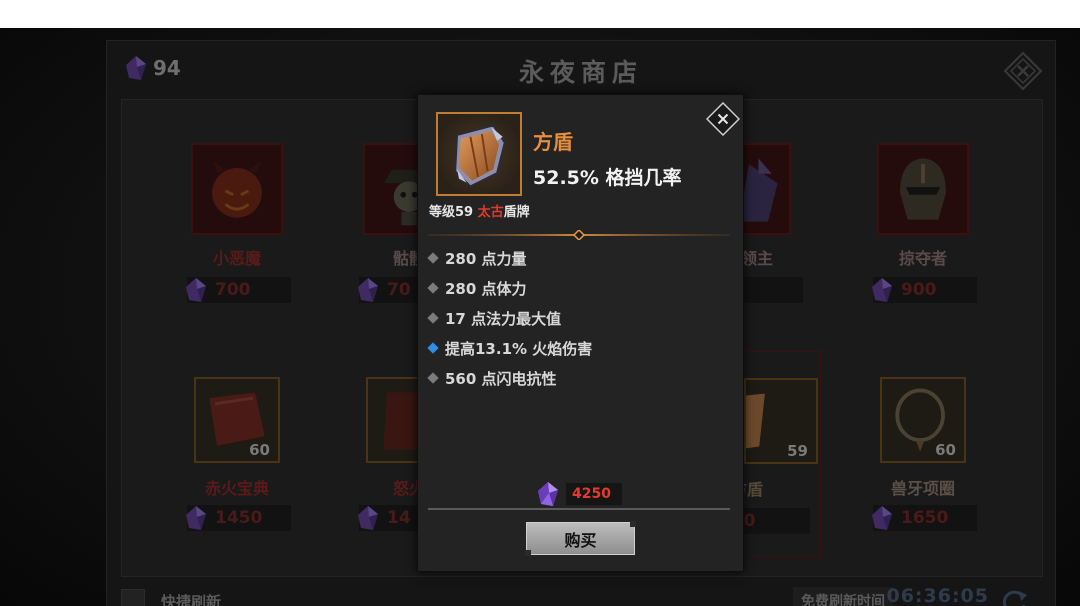 This screenshot has height=606, width=1080. Describe the element at coordinates (580, 72) in the screenshot. I see `shop-title: 永夜商店` at that location.